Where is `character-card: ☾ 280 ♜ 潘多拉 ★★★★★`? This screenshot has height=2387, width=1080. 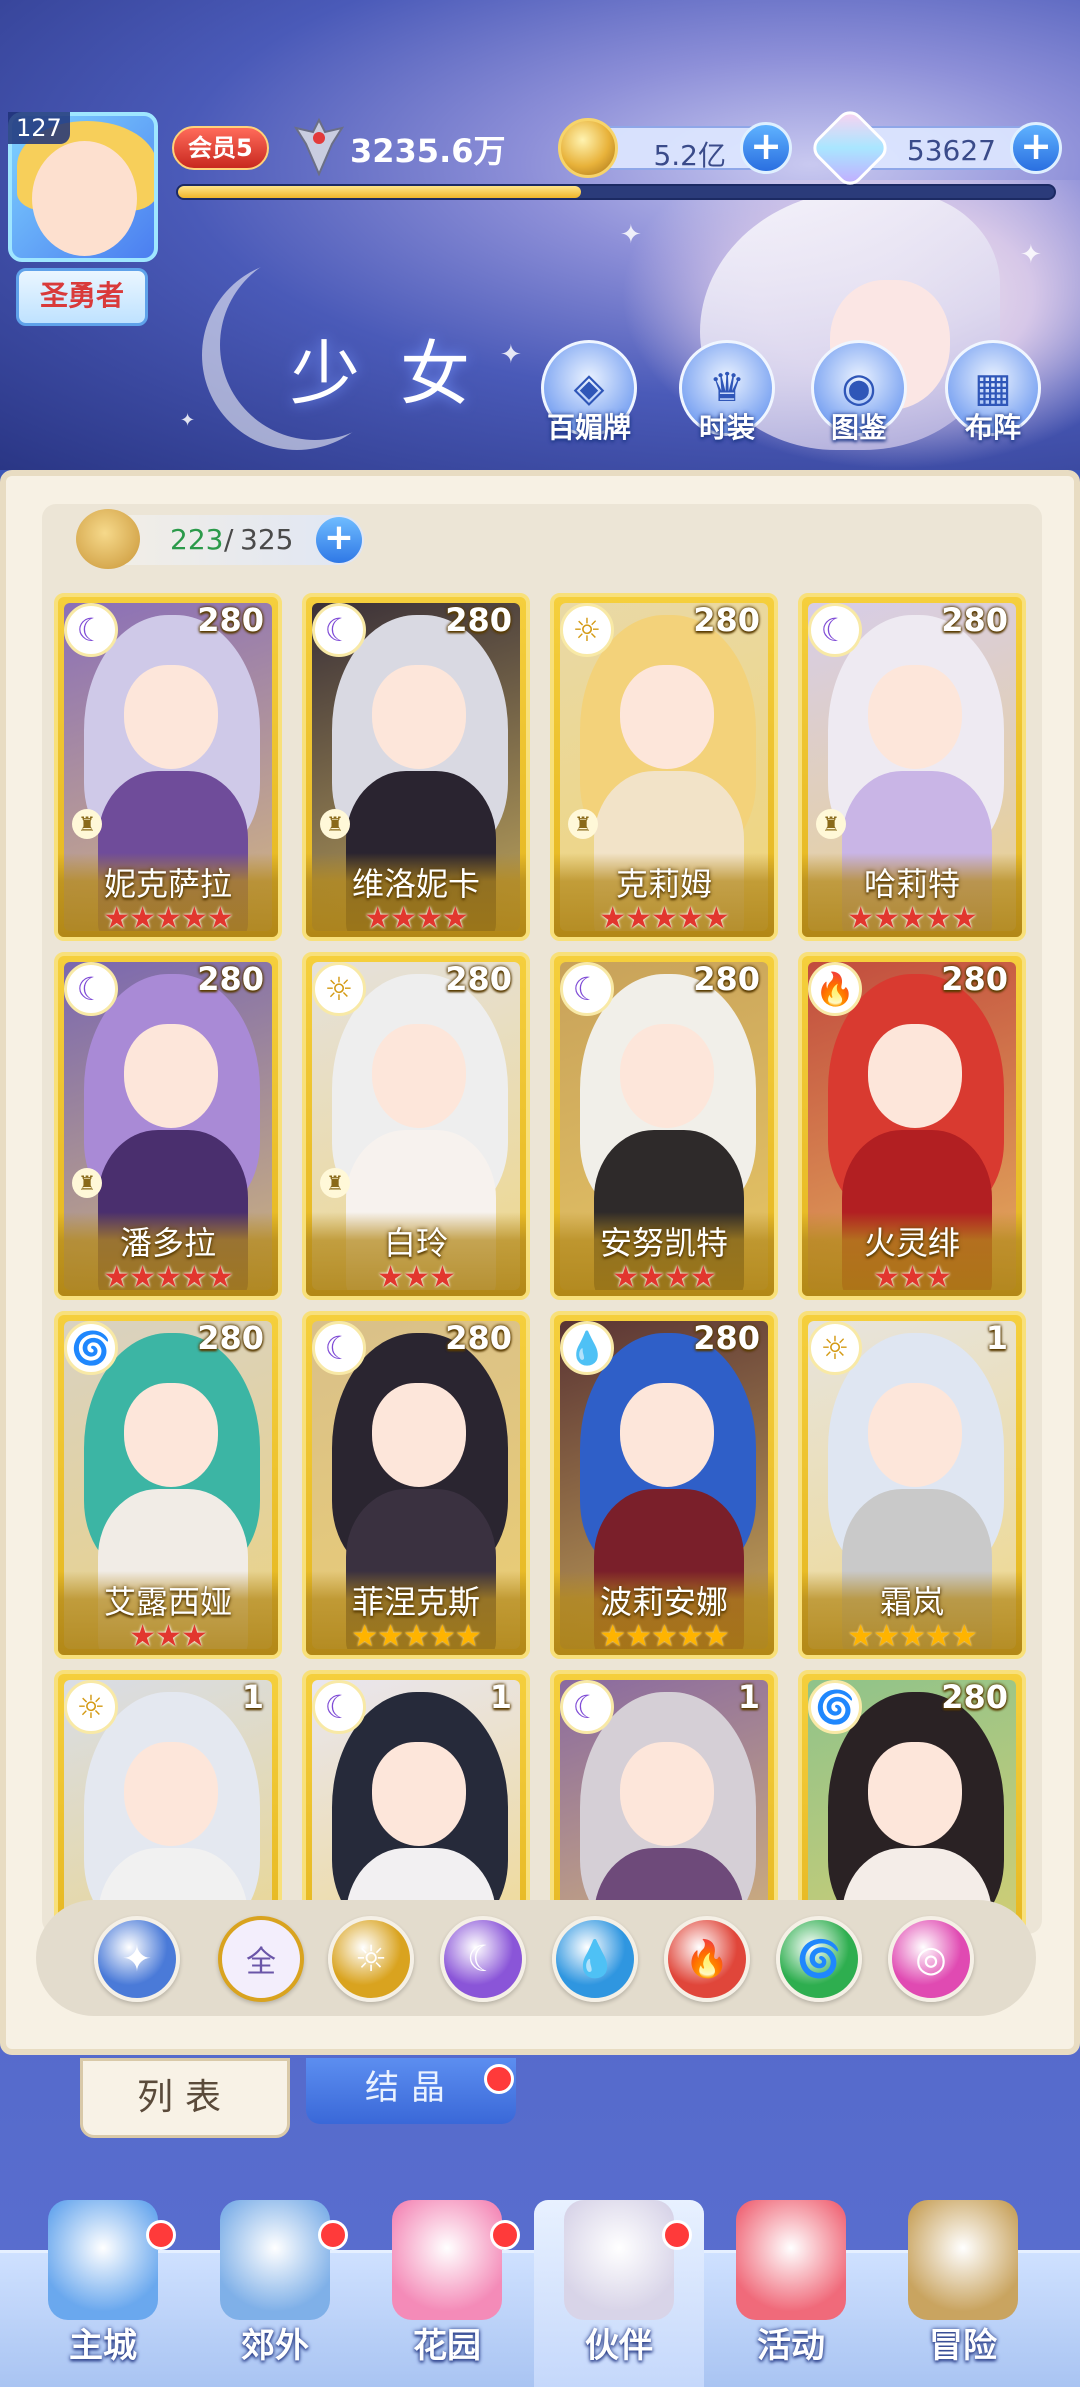
character-card: ☾ 280 ♜ 潘多拉 ★★★★★ is located at coordinates (168, 1126).